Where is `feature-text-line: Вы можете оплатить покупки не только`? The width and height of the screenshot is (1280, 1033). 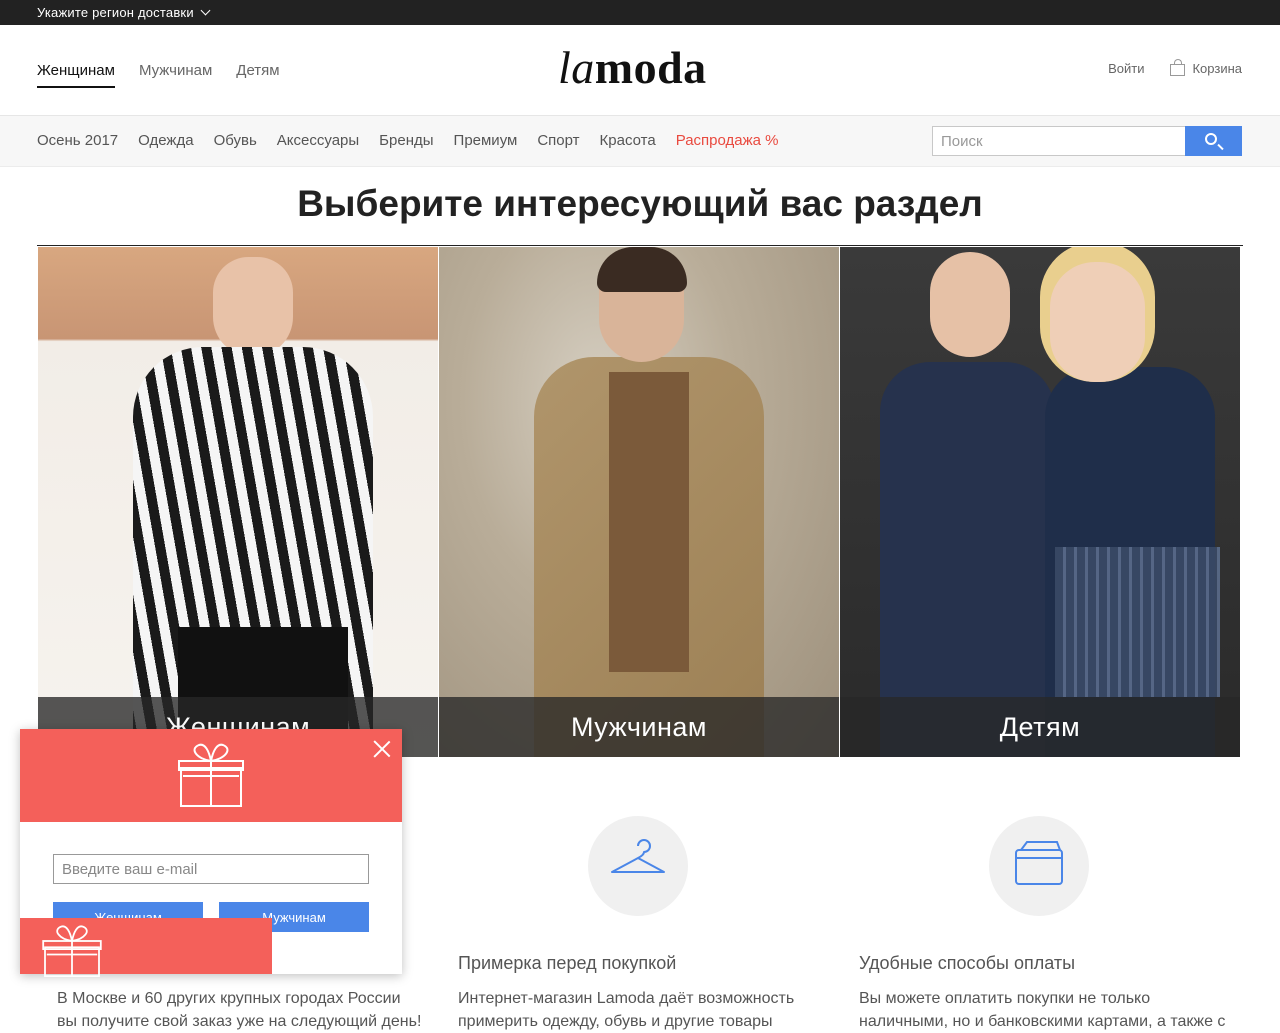 feature-text-line: Вы можете оплатить покупки не только is located at coordinates (1005, 998).